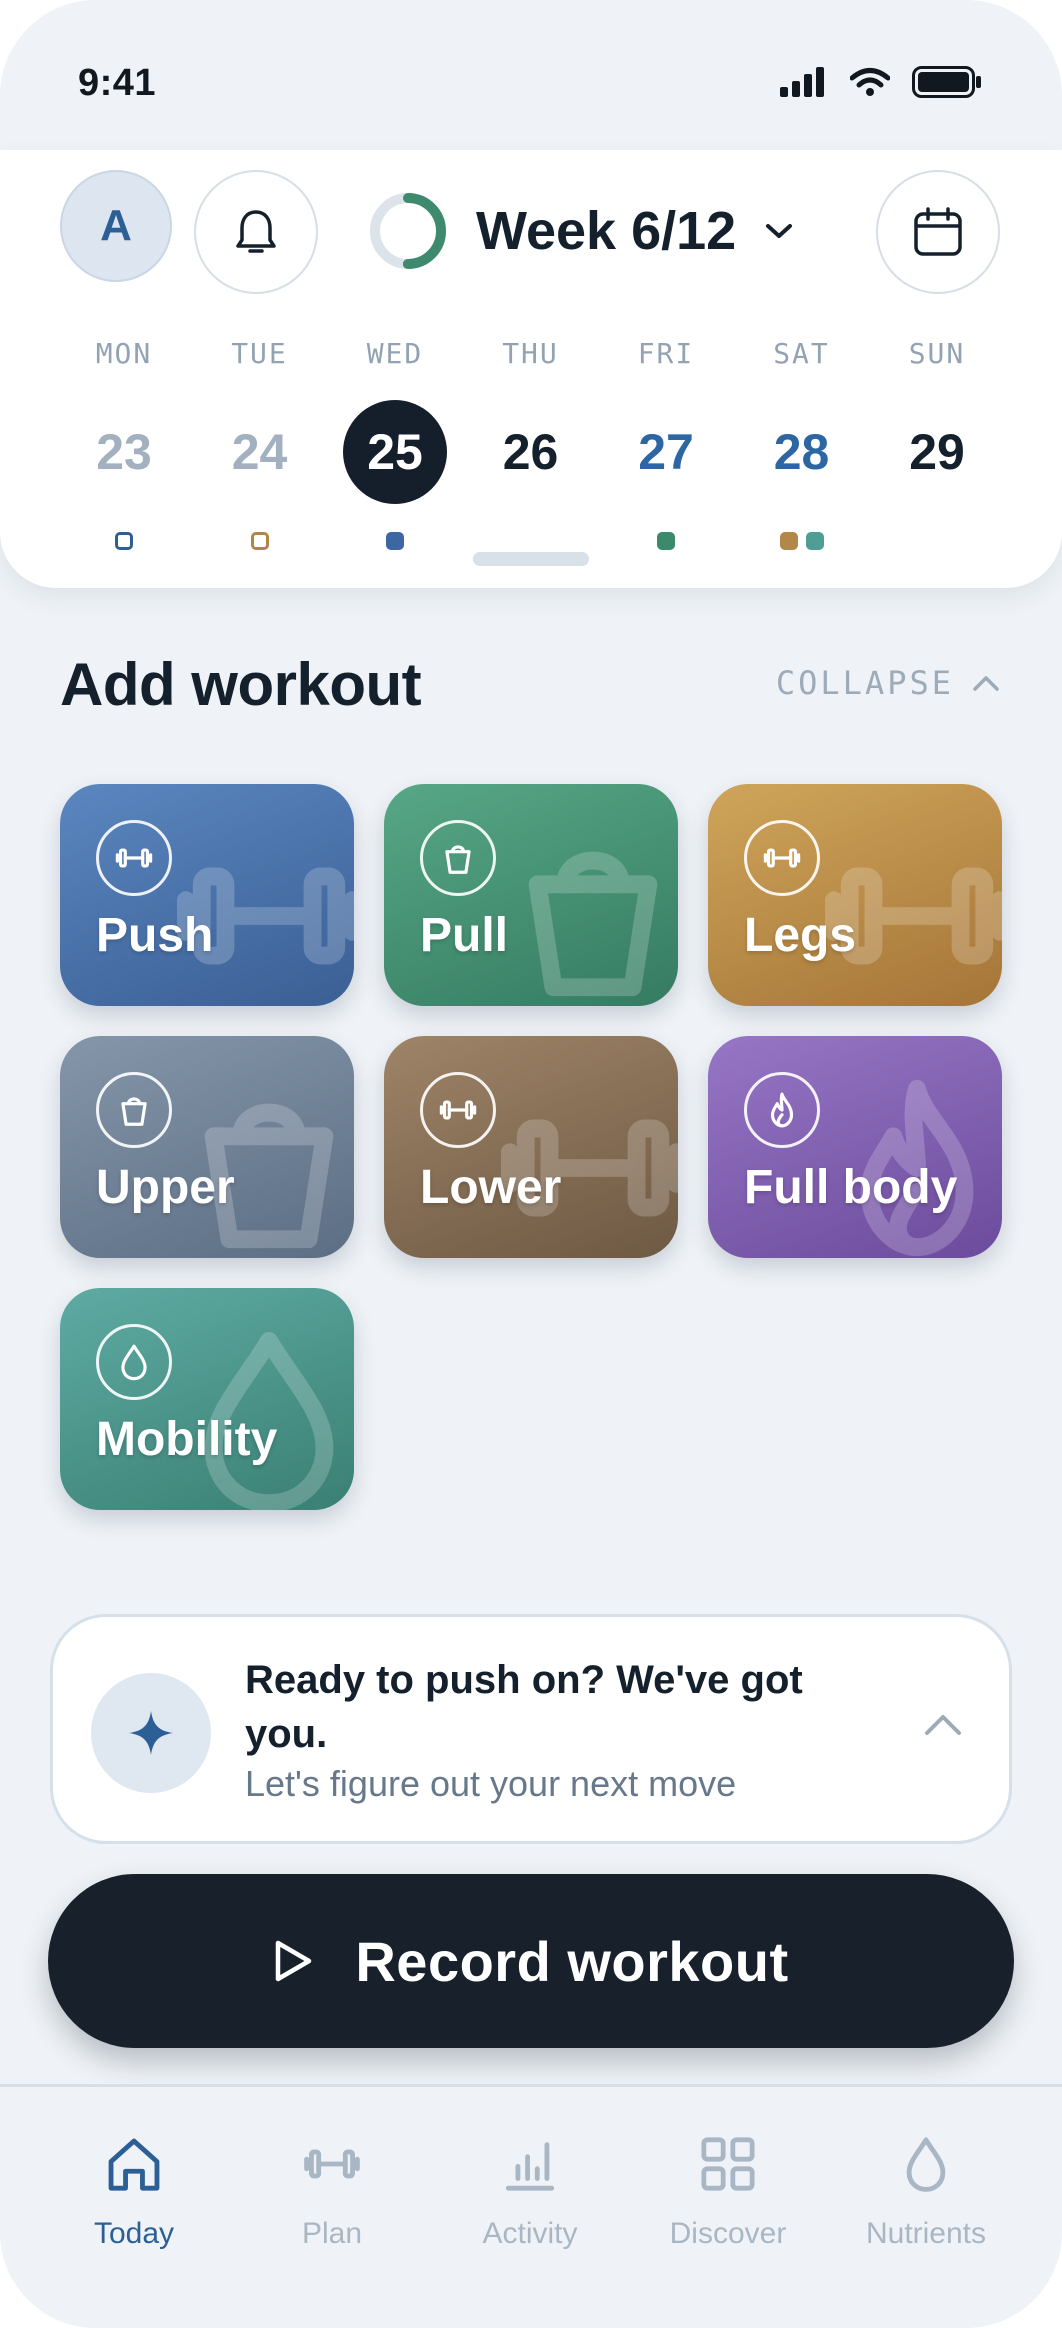  Describe the element at coordinates (666, 452) in the screenshot. I see `day-number: 27` at that location.